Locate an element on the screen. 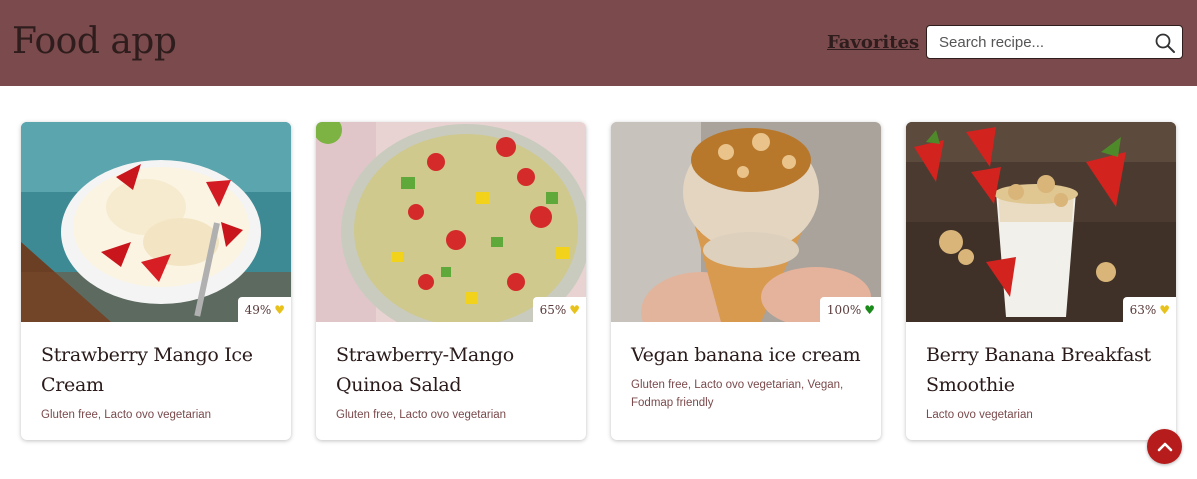 The width and height of the screenshot is (1197, 479). score-badge: 49% ♥ is located at coordinates (264, 309).